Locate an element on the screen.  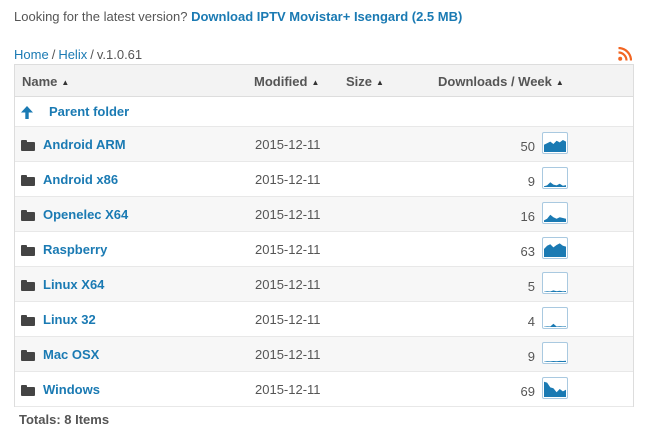
downloads-count: 16 is located at coordinates (527, 216).